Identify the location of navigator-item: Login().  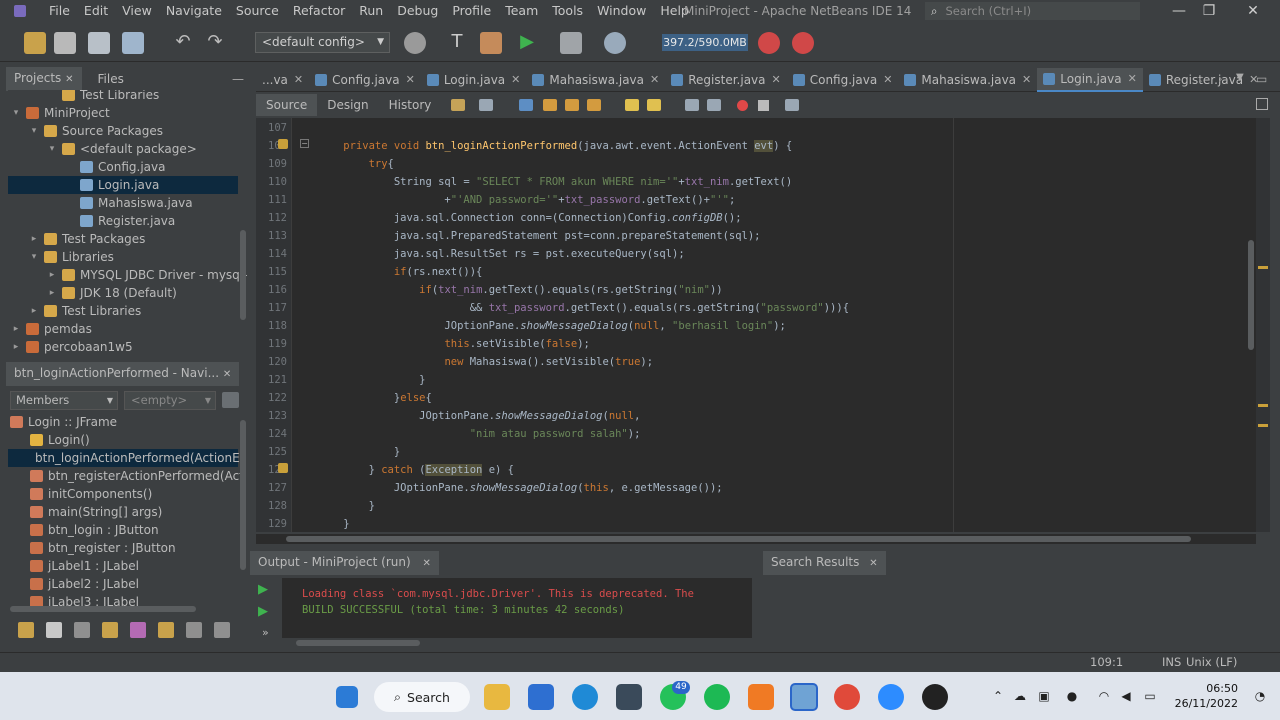
(49, 440).